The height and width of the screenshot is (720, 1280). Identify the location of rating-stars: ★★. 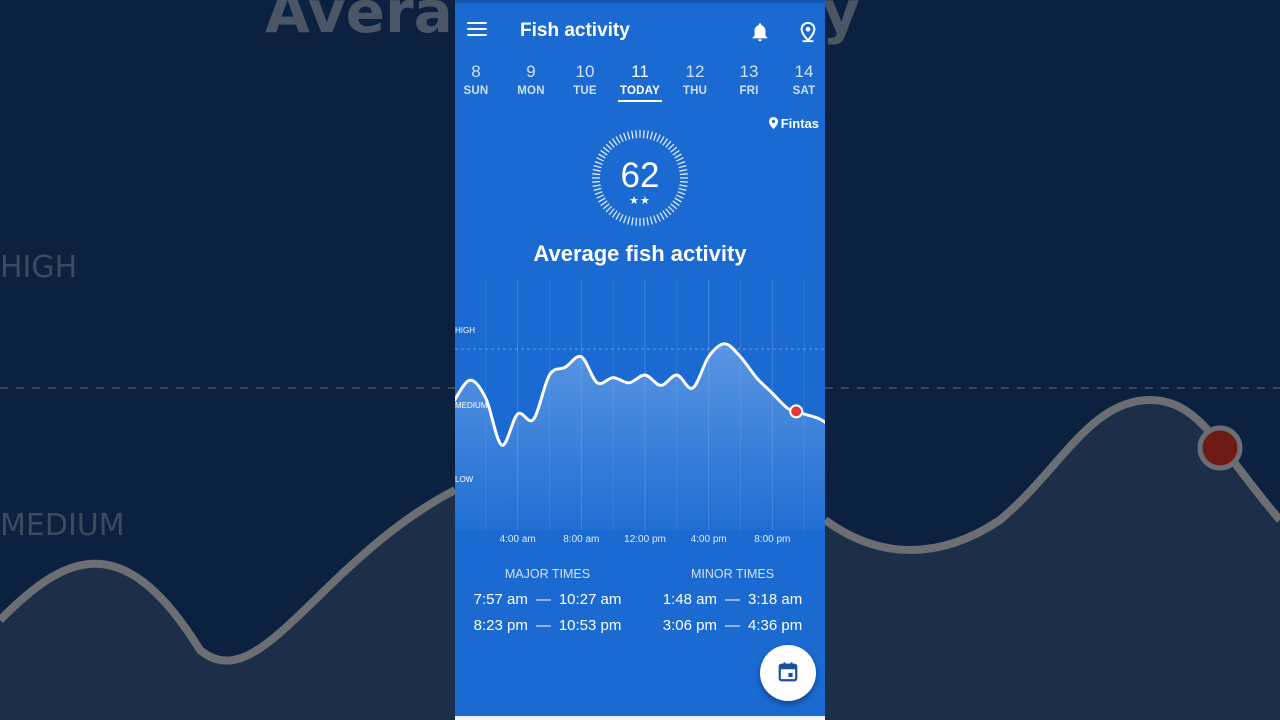
(640, 201).